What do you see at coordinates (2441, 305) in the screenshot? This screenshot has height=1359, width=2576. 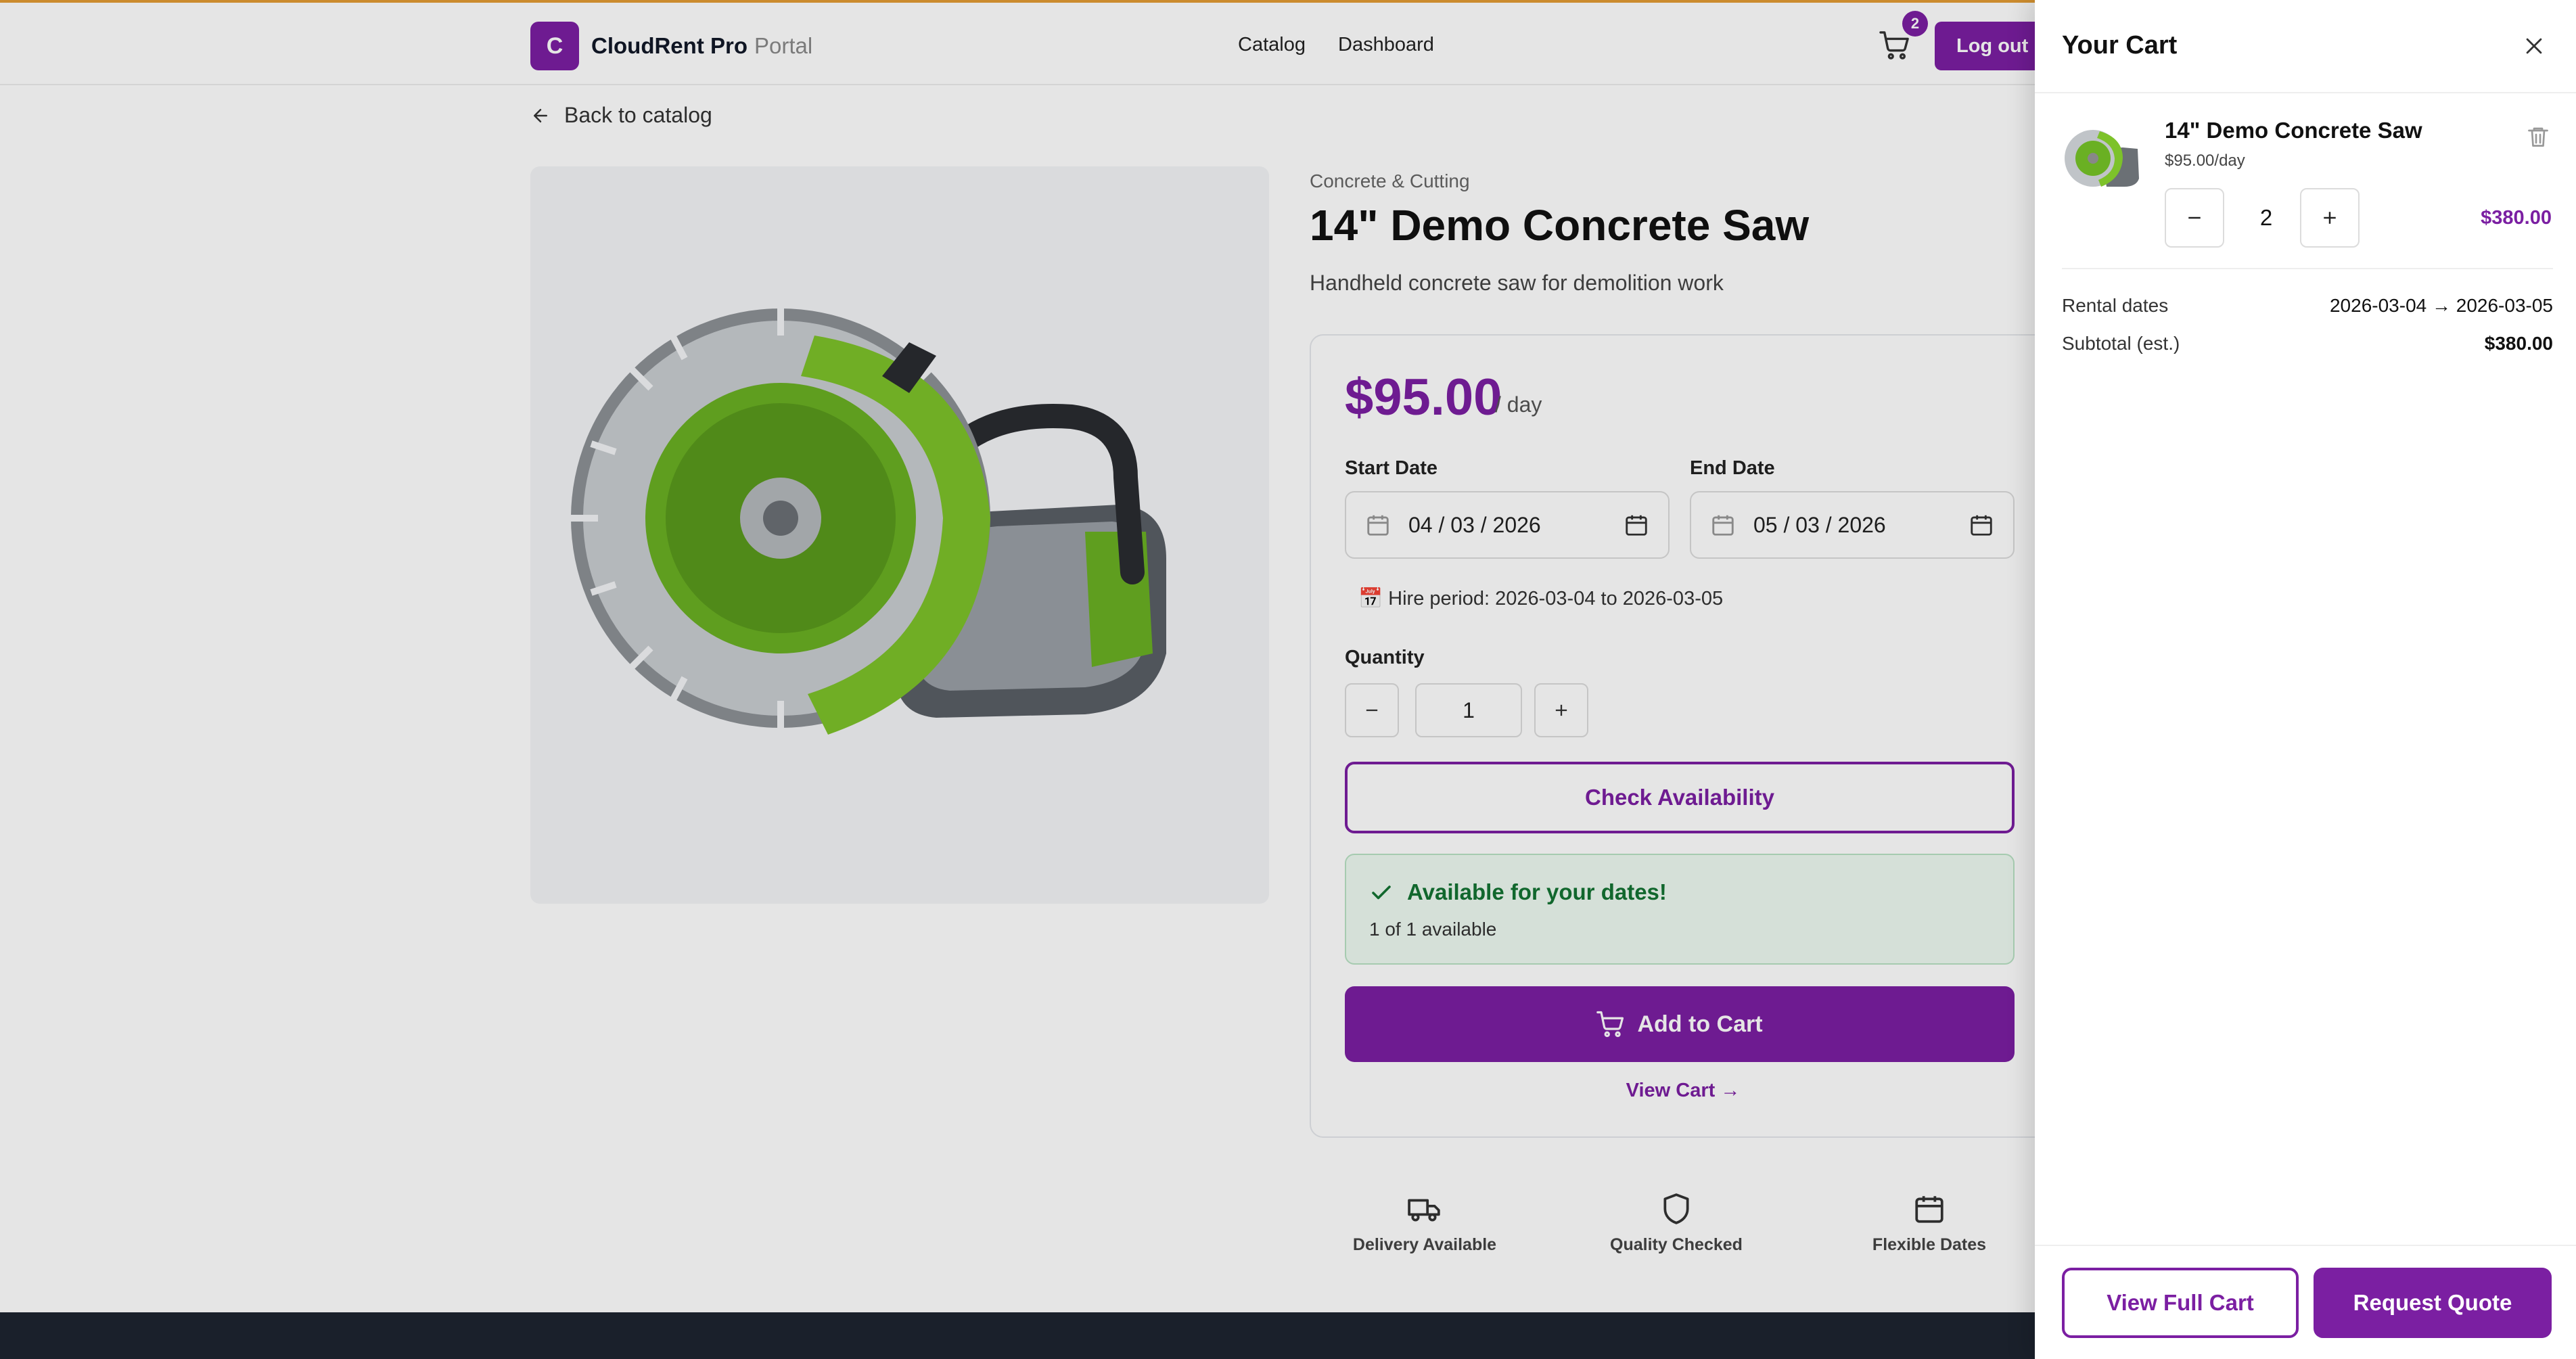 I see `rental-dates-value: 2026-03-04 → 2026-03-05` at bounding box center [2441, 305].